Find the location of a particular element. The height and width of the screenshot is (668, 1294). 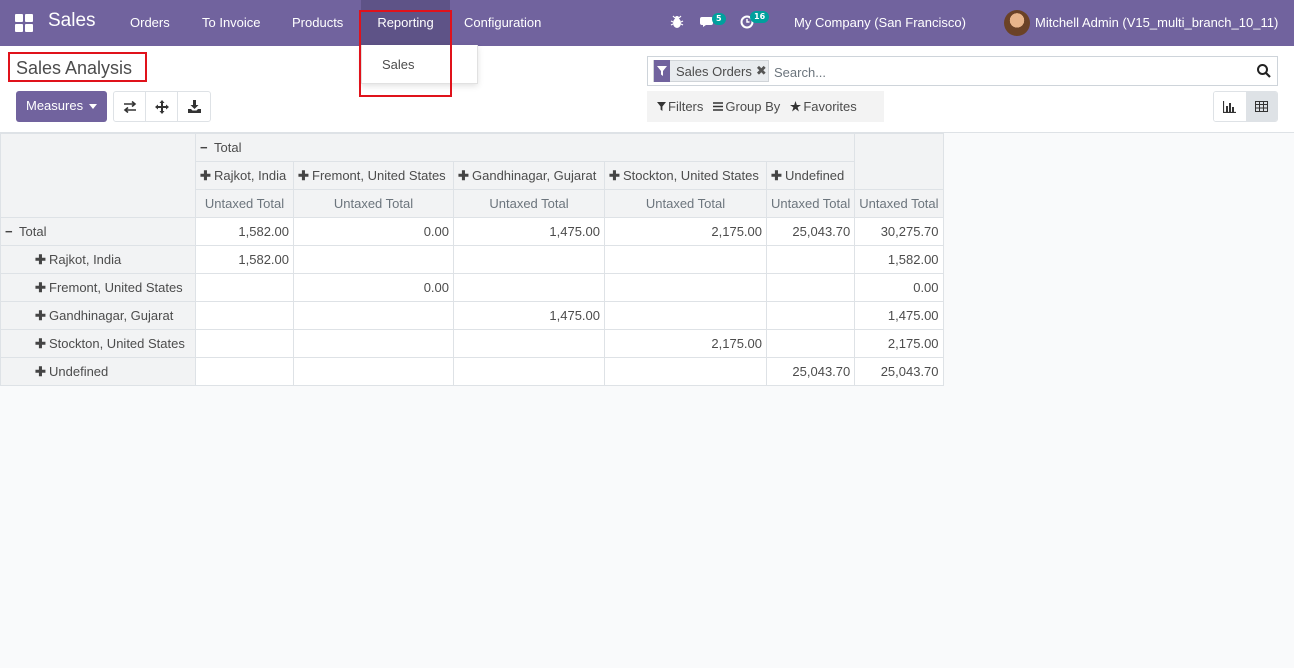

filters-label: Filters is located at coordinates (686, 106).